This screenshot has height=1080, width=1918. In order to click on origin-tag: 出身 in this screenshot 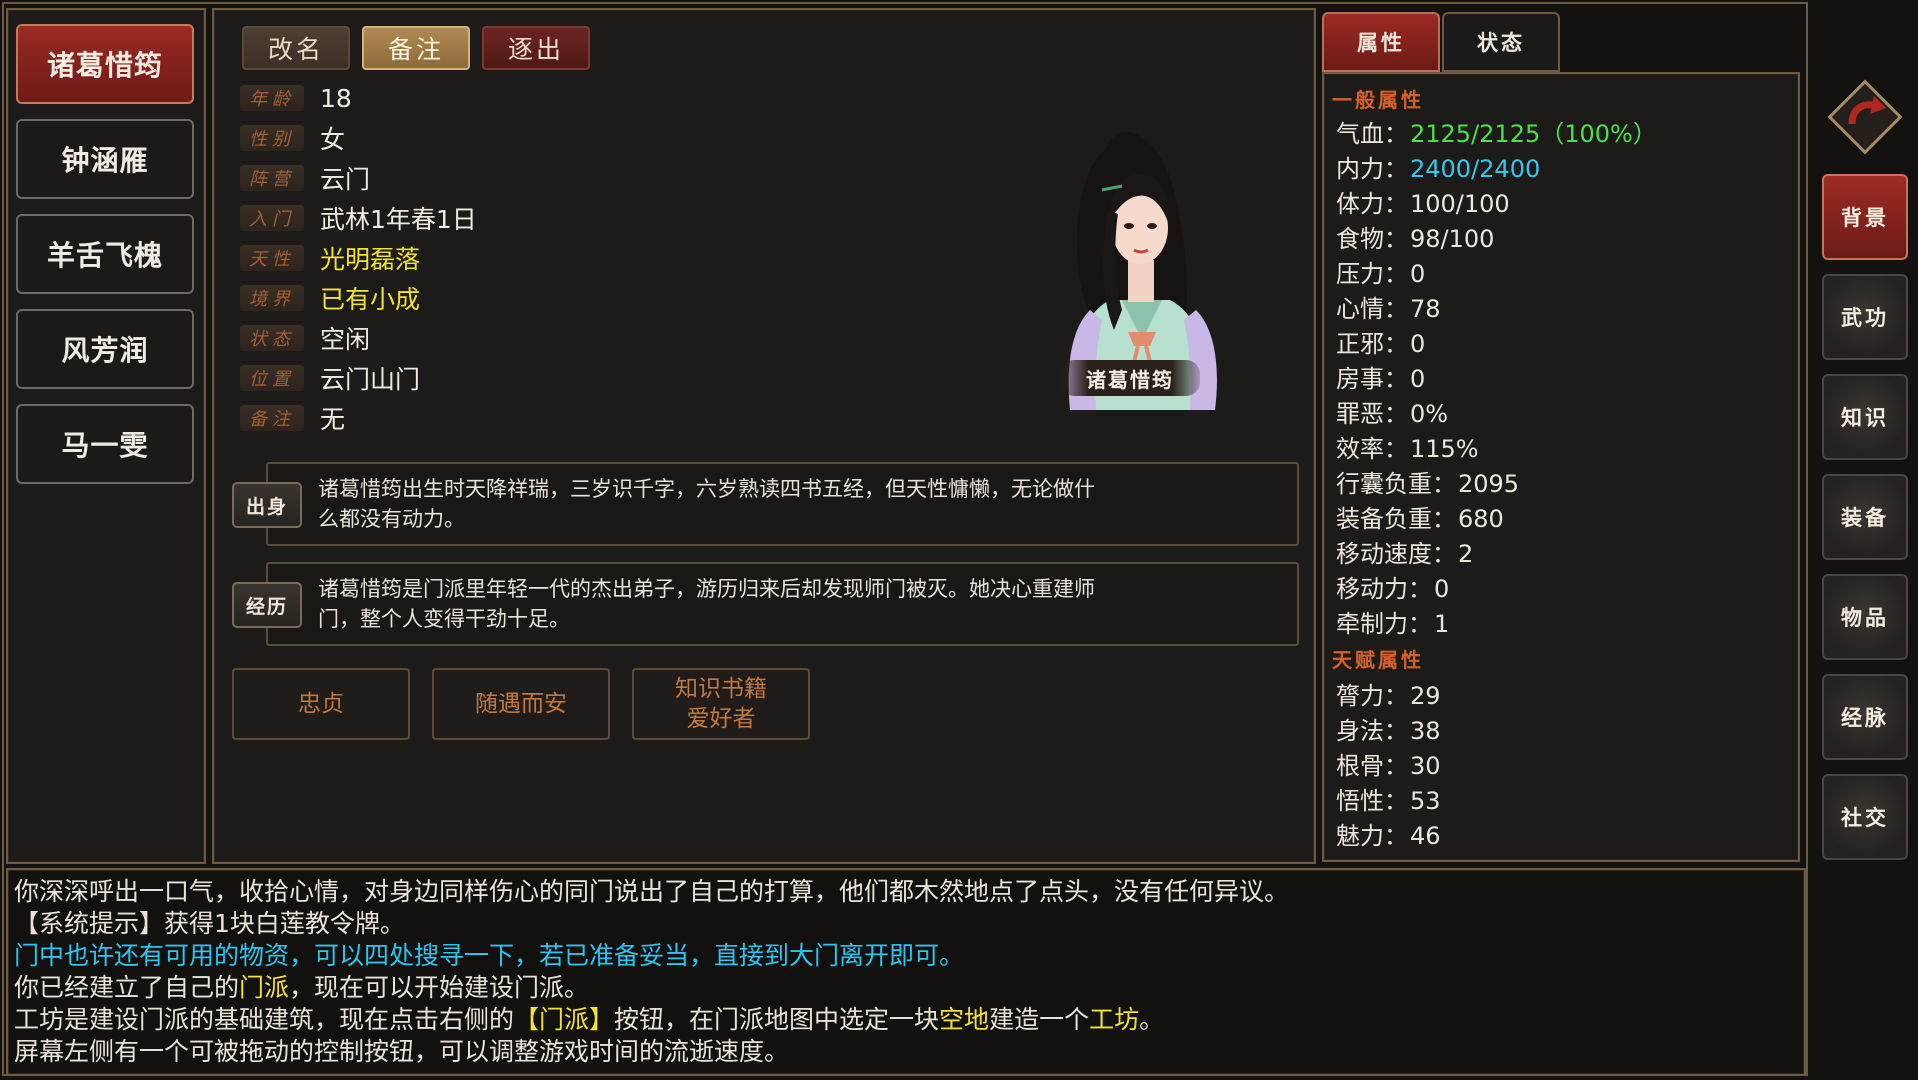, I will do `click(267, 505)`.